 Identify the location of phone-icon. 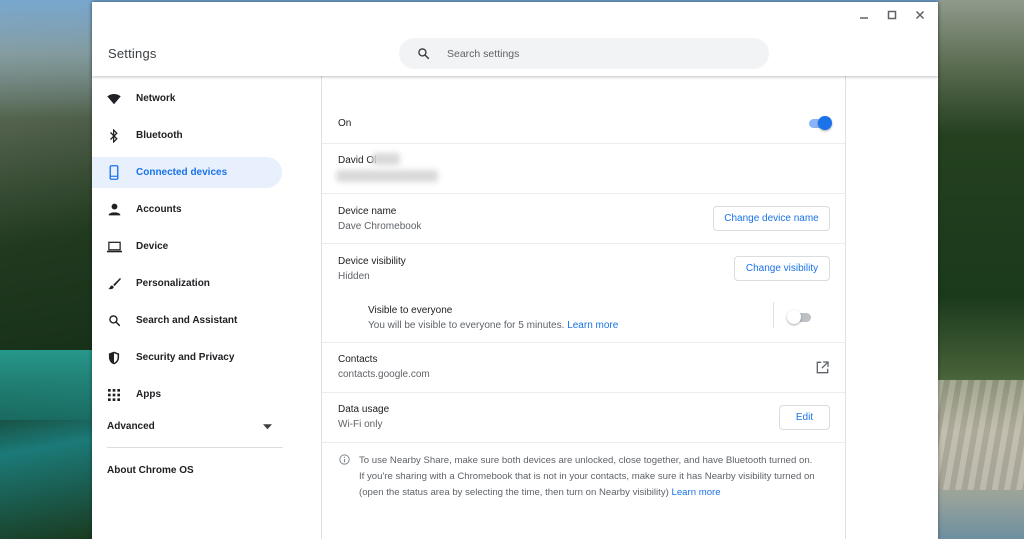
(114, 173).